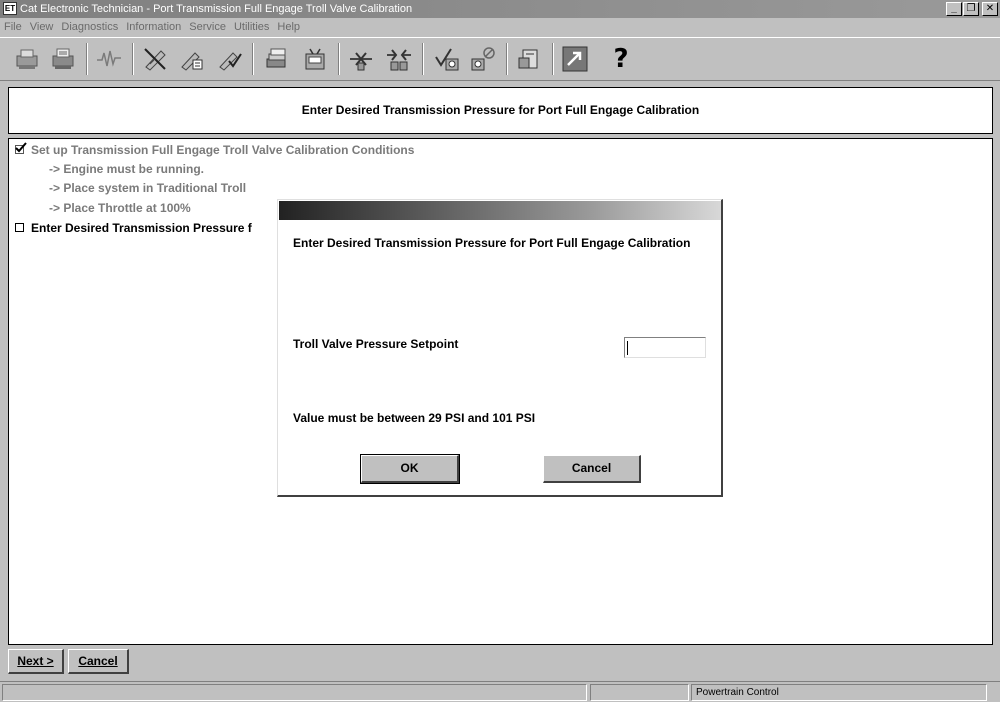  I want to click on ecm-disconnect-icon, so click(399, 59).